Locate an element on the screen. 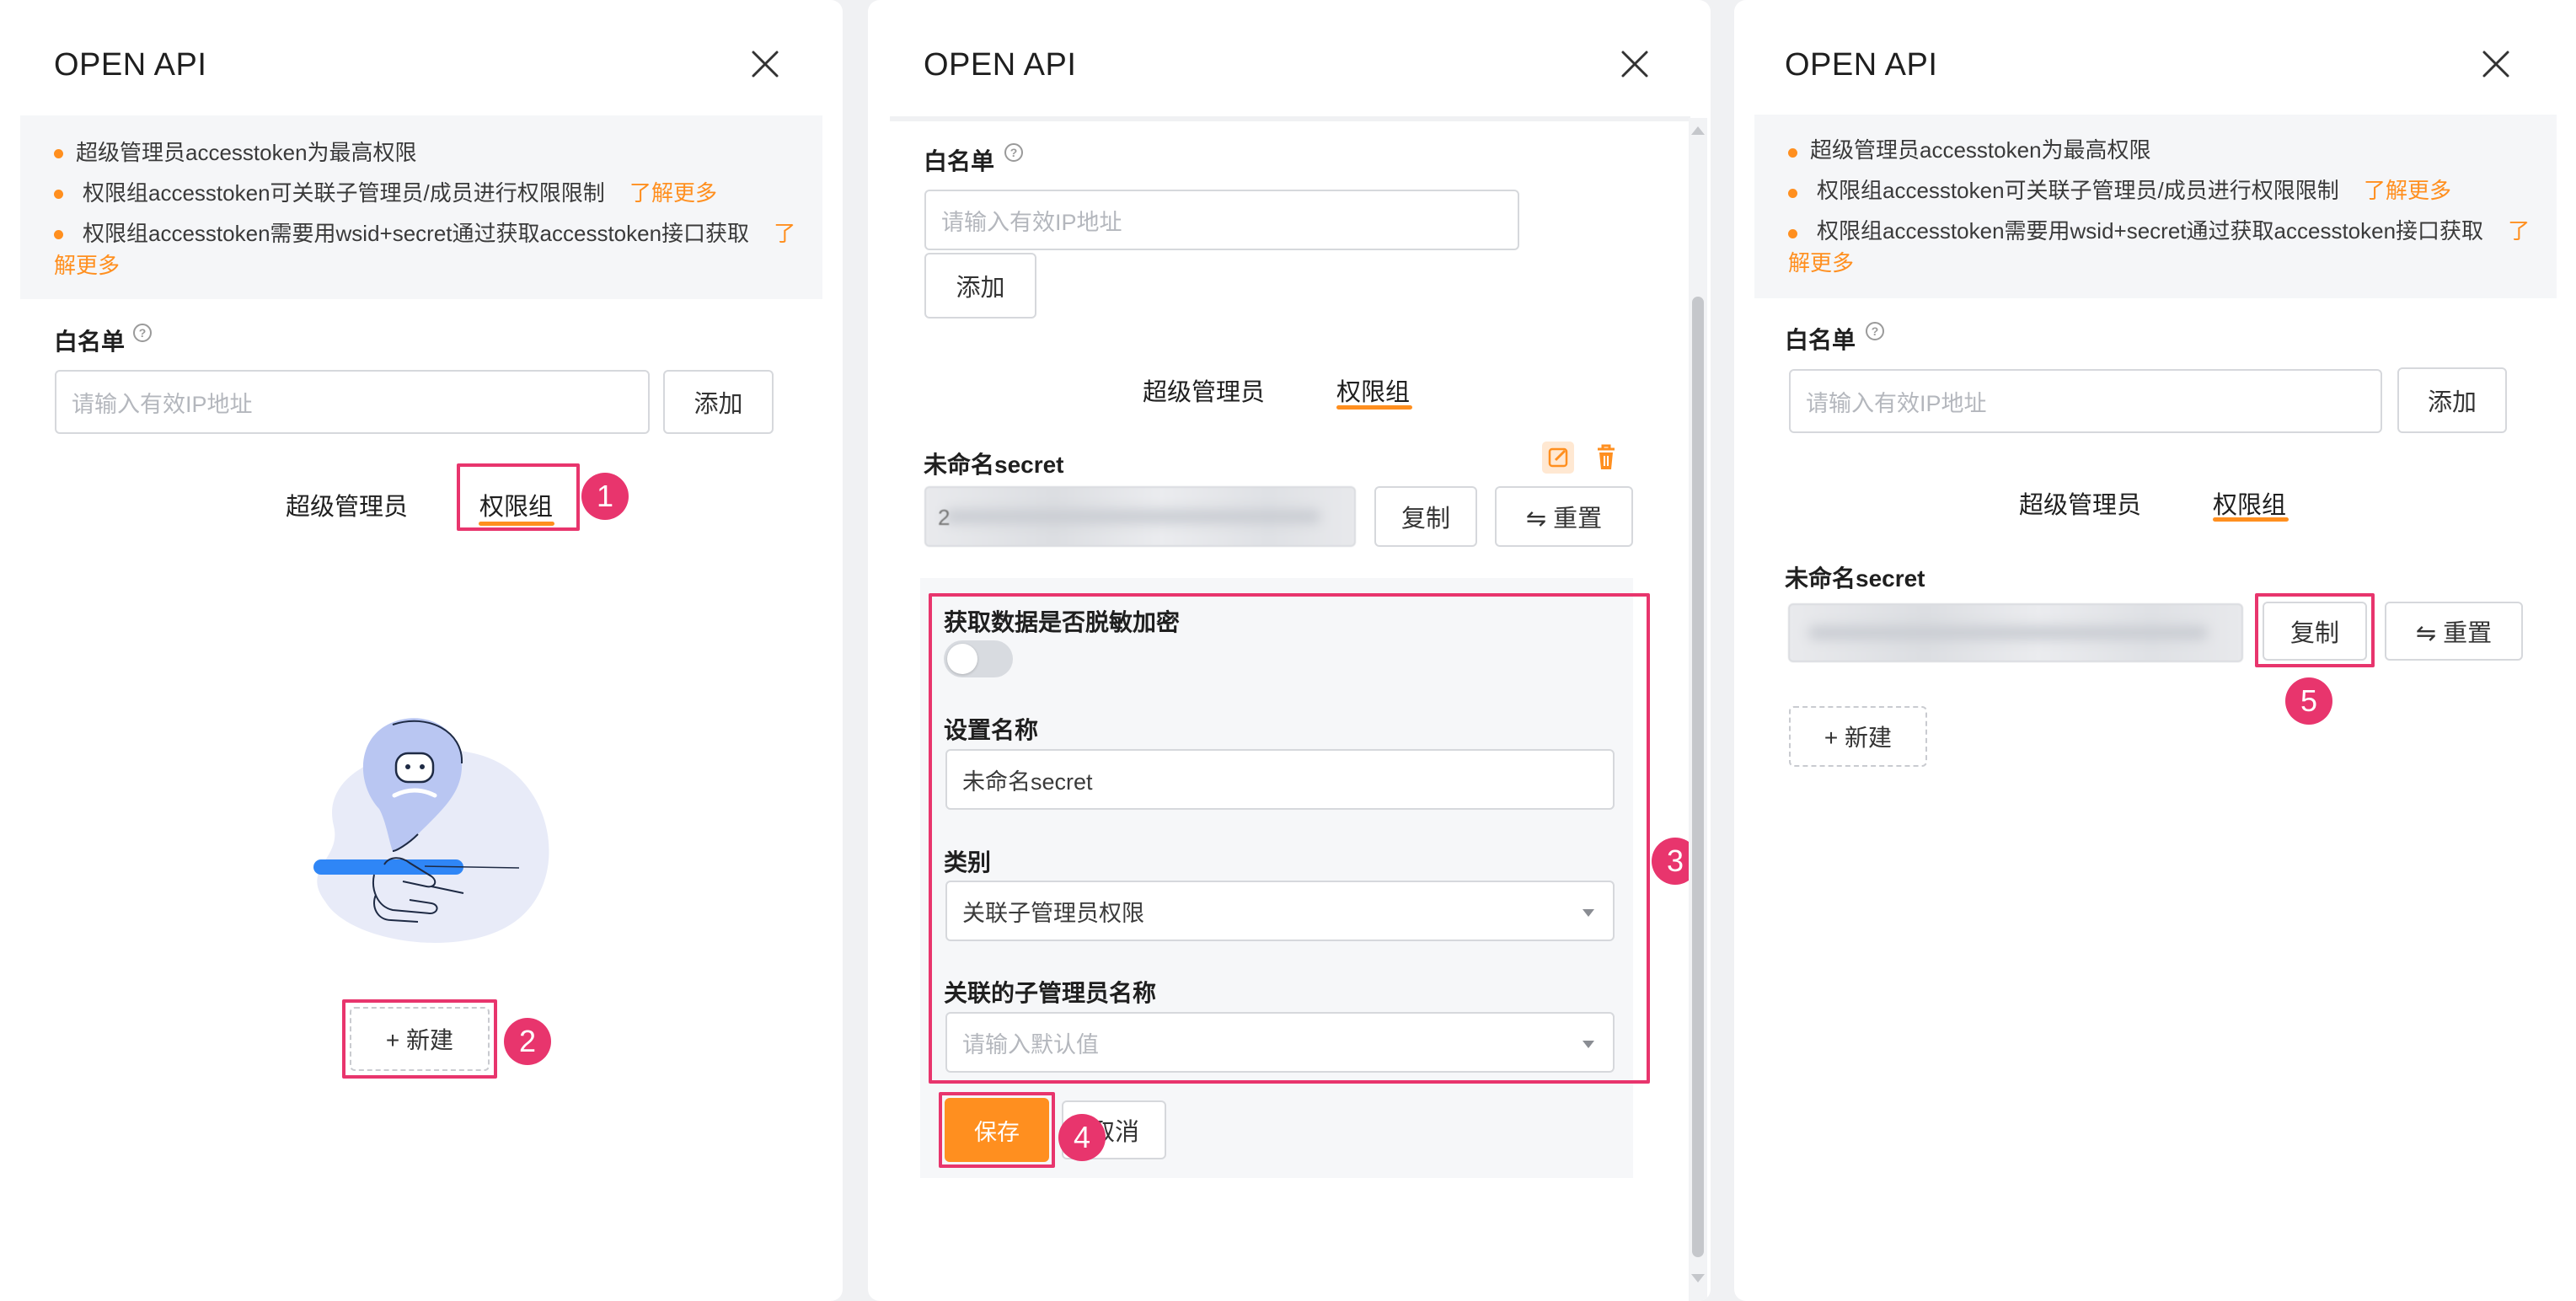  category-selected-value: 关联子管理员权限 is located at coordinates (1053, 913).